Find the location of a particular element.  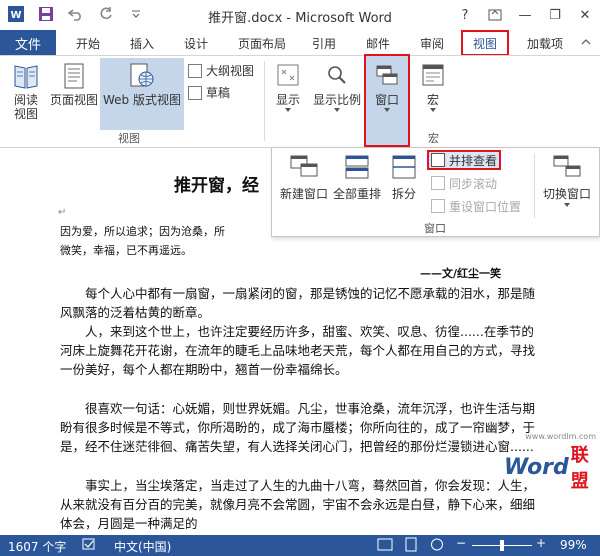

window-dropdown-panel: 新建窗口 全部重排 拆分 并排查看 同步滚动 重设窗口位置 切换窗口 窗口 is located at coordinates (435, 192).